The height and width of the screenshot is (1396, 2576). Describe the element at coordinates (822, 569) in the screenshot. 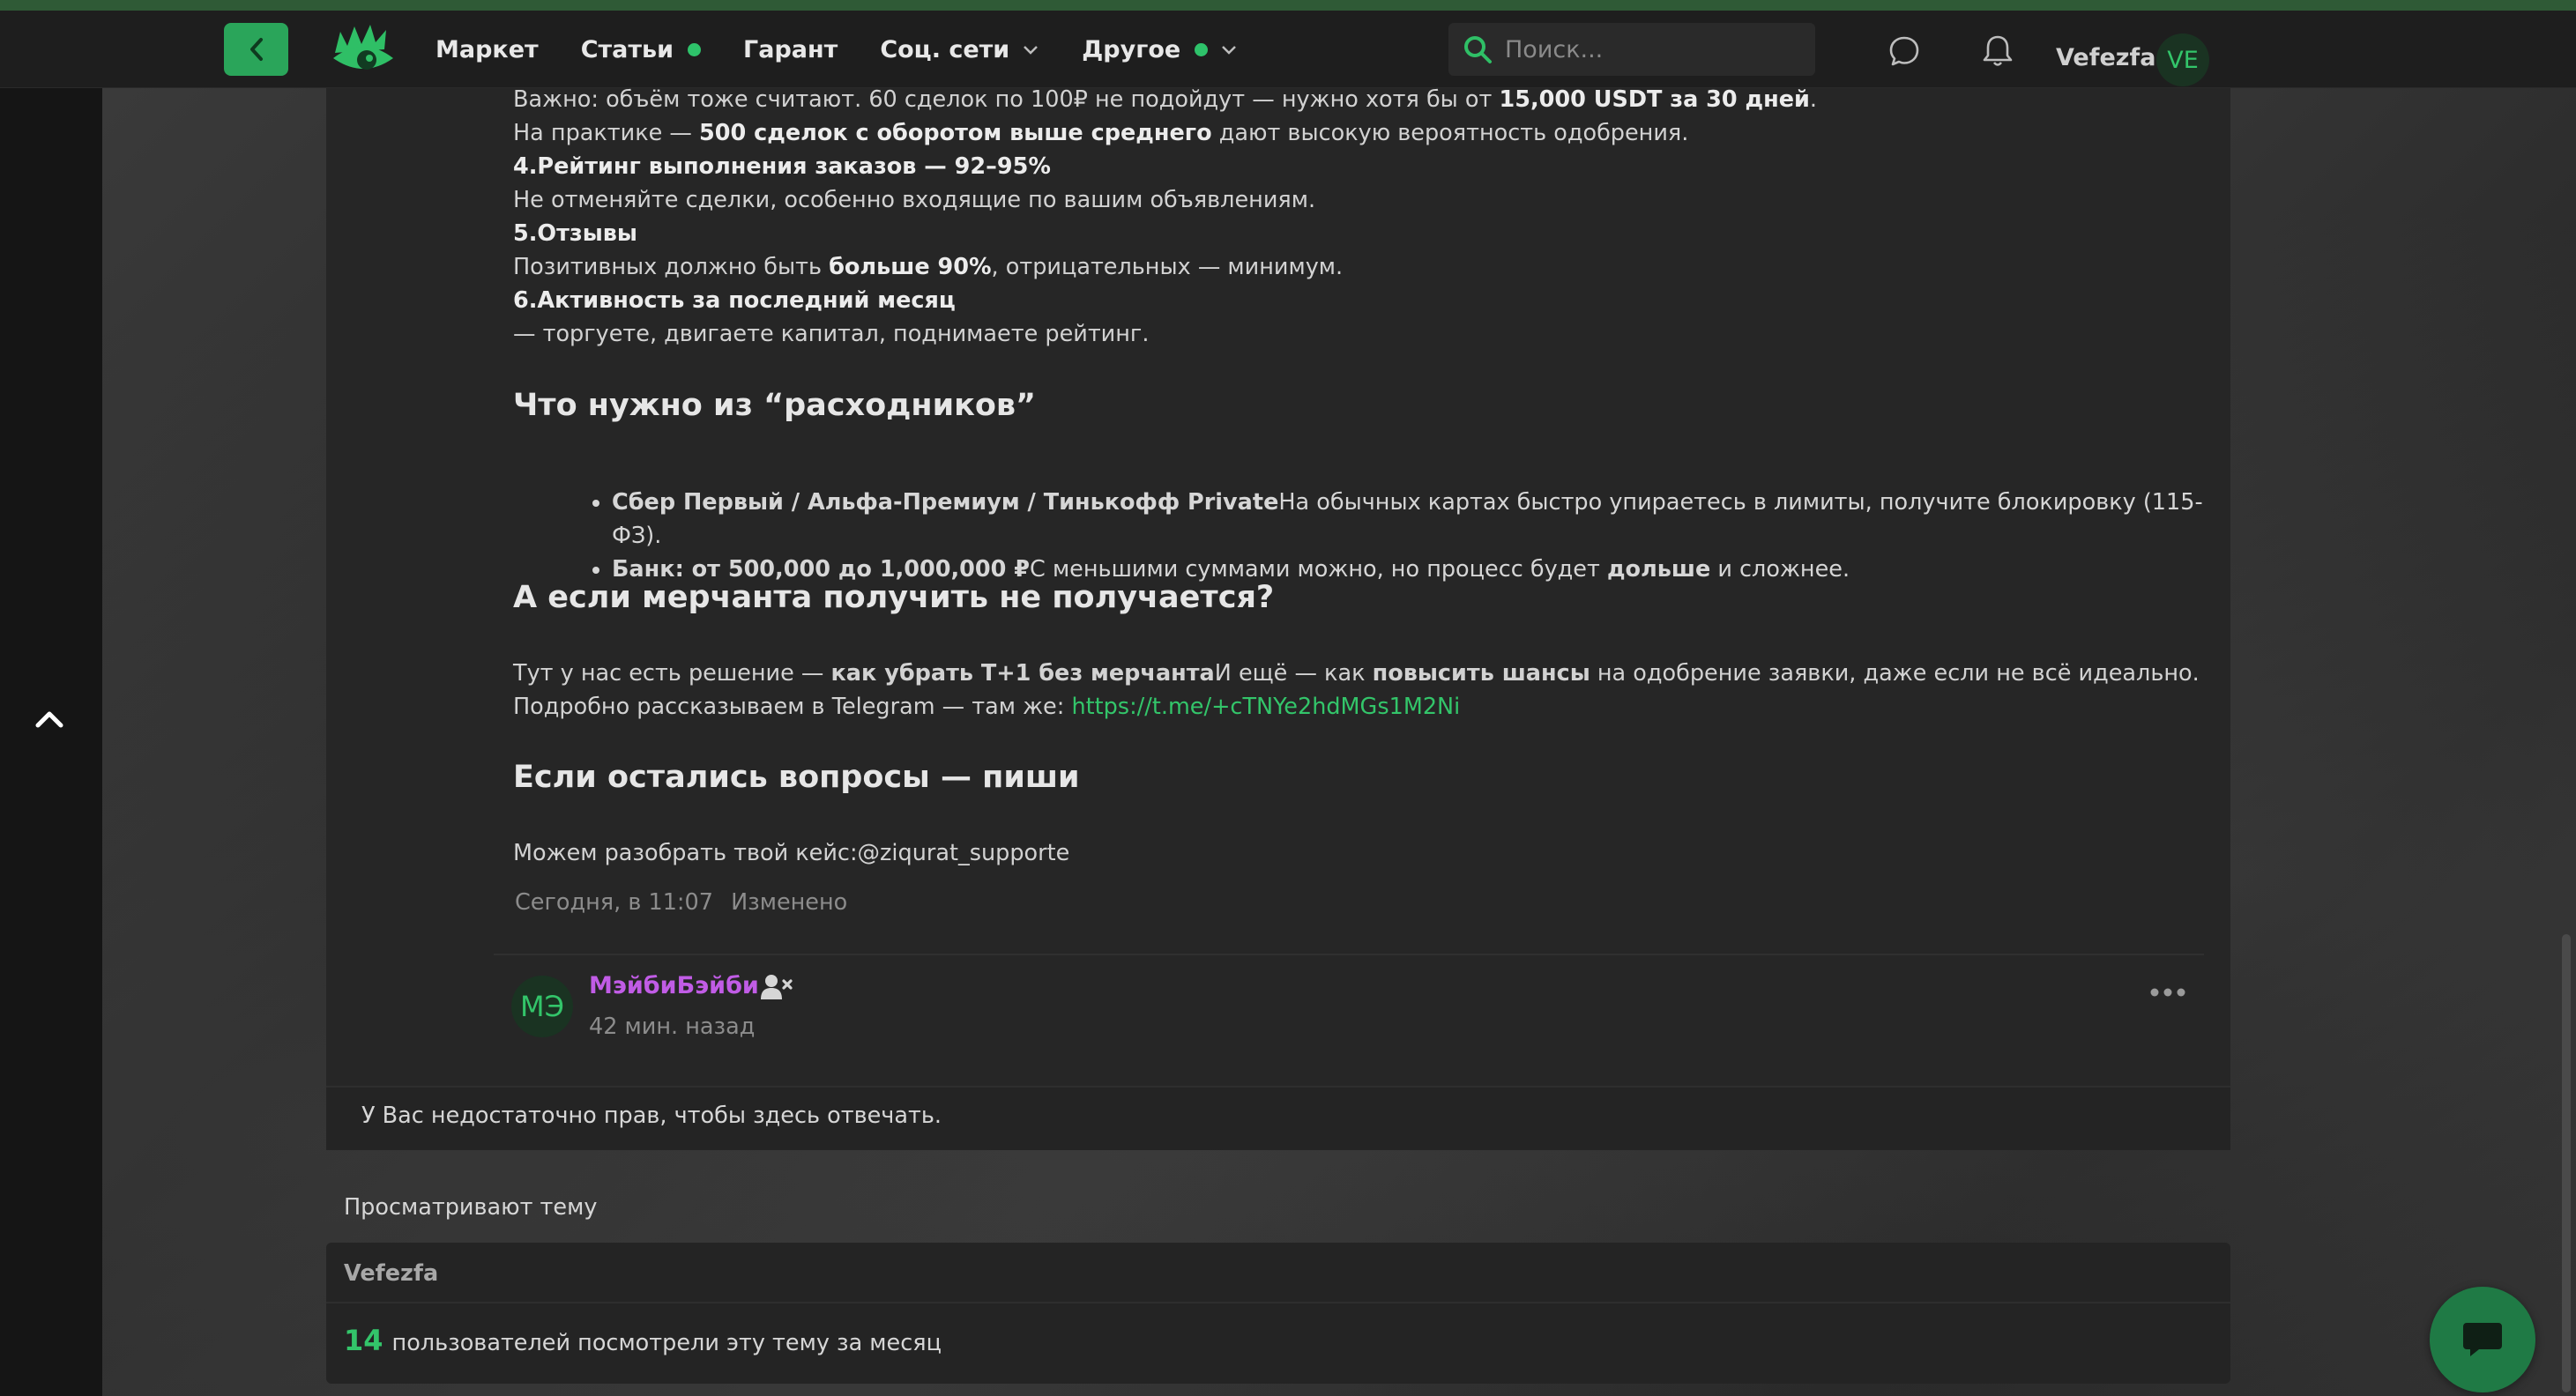

I see `bold-text: Банк: от 500,000 до 1,000,000 ₽` at that location.